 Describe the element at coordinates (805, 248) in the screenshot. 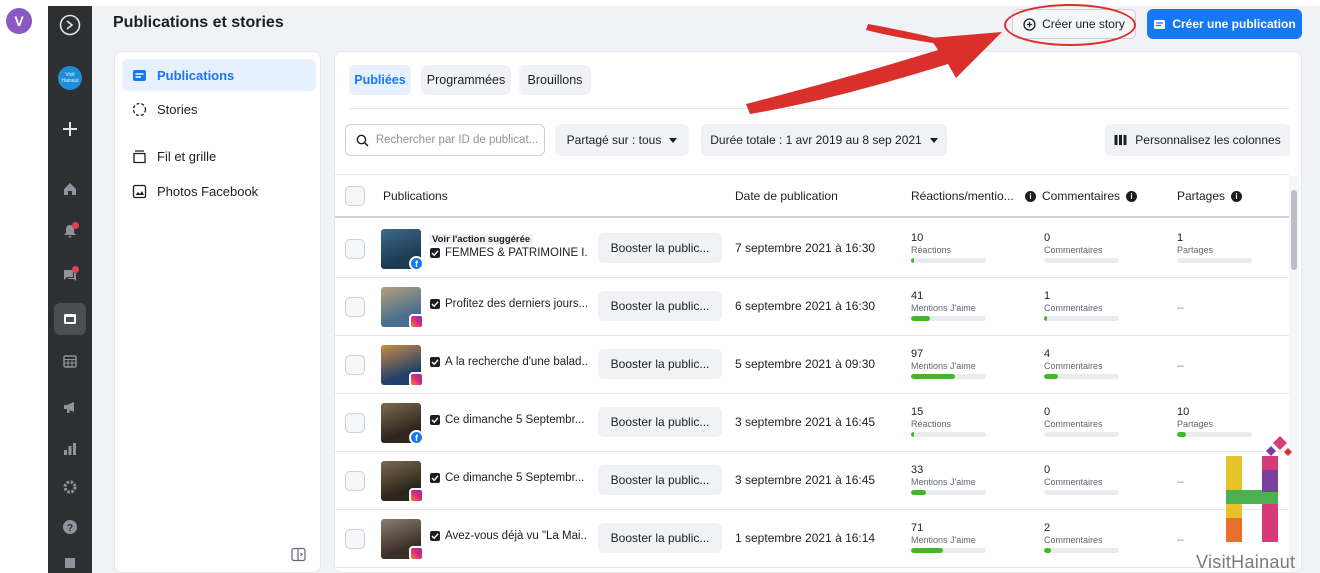

I see `post-date: 7 septembre 2021 à 16:30` at that location.